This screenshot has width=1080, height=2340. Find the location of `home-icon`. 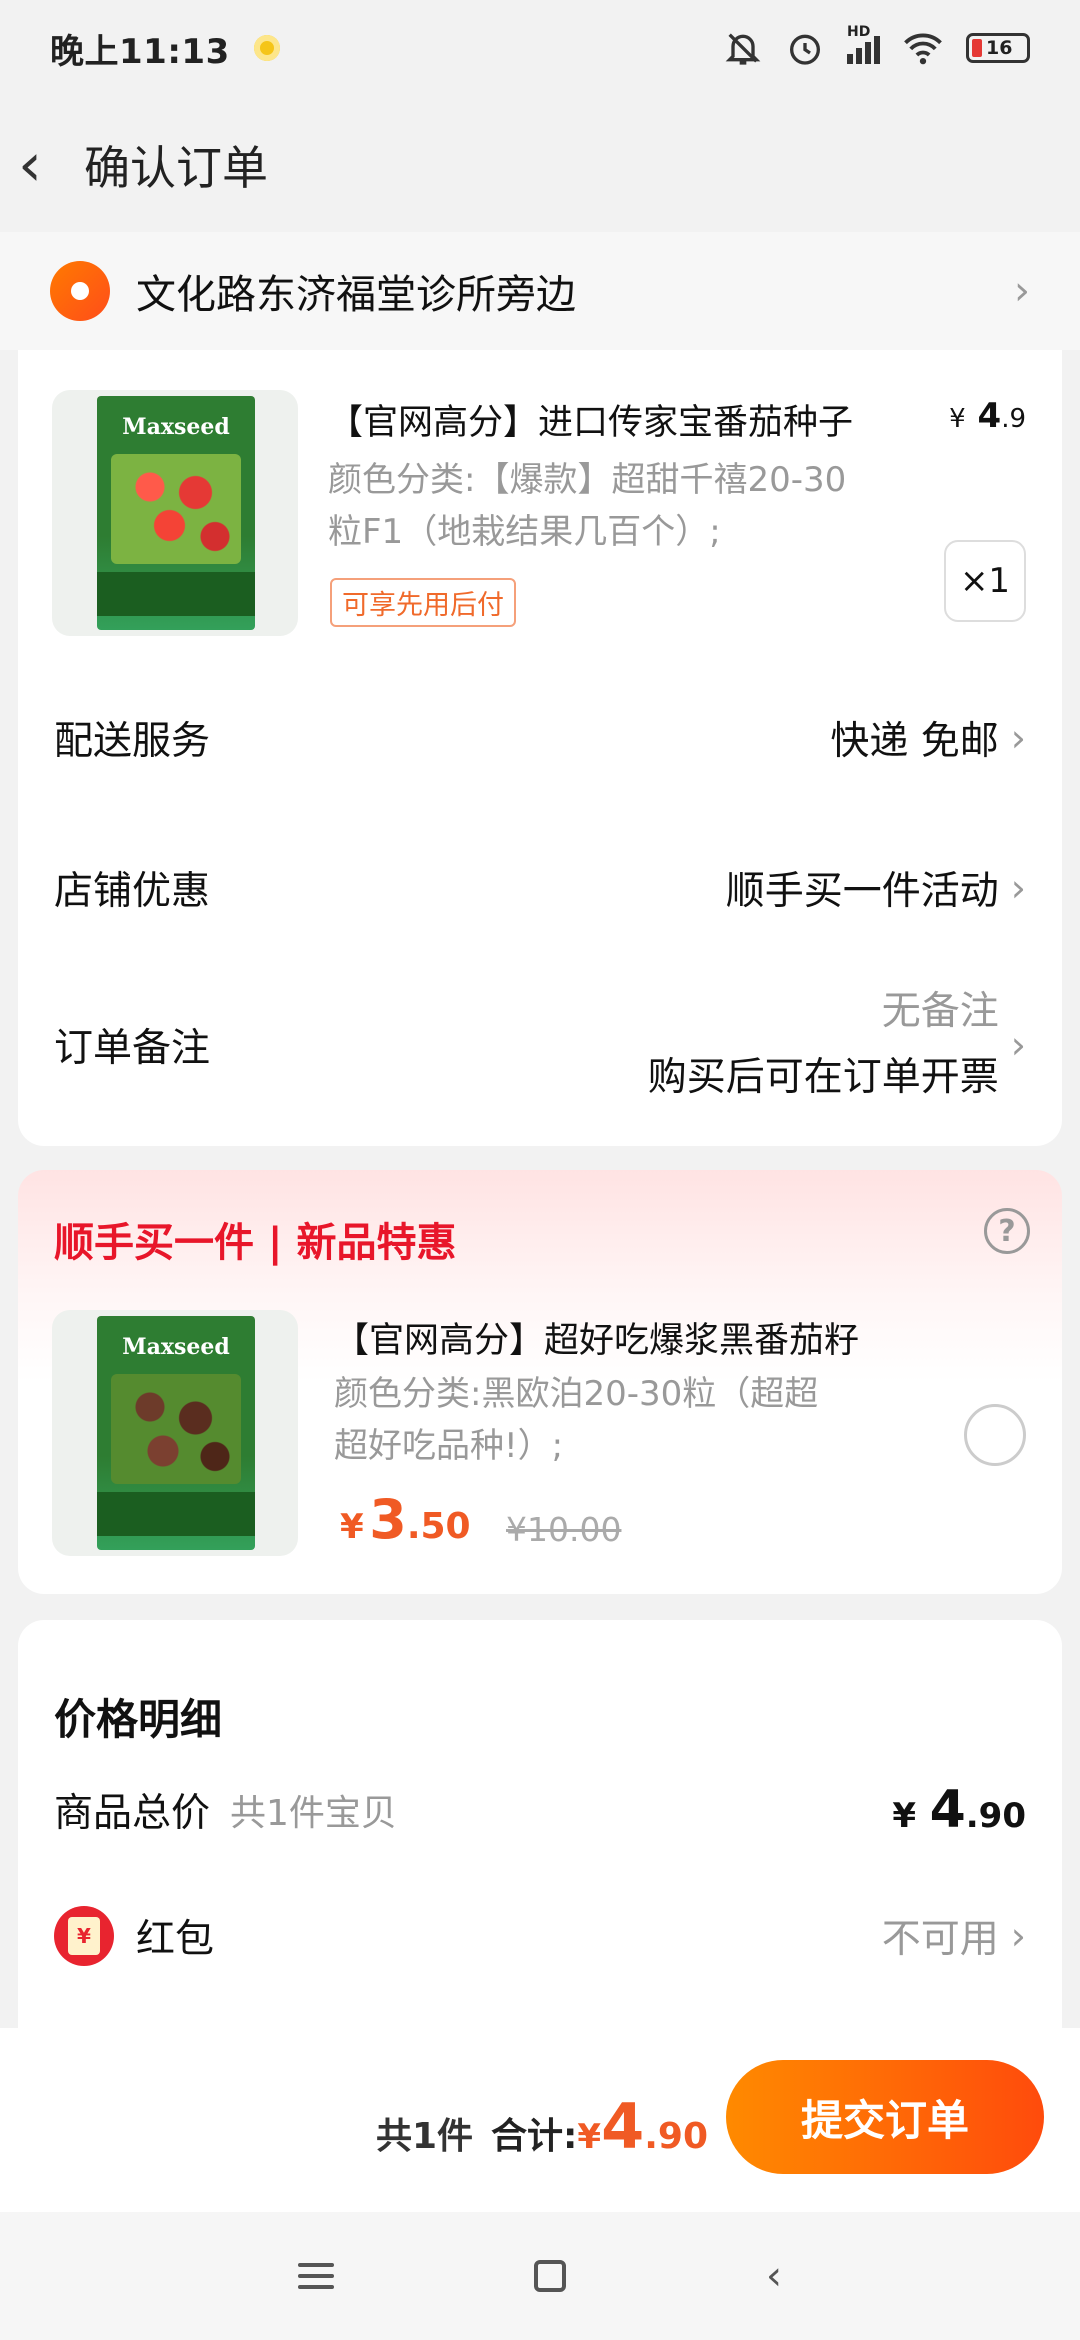

home-icon is located at coordinates (550, 2276).